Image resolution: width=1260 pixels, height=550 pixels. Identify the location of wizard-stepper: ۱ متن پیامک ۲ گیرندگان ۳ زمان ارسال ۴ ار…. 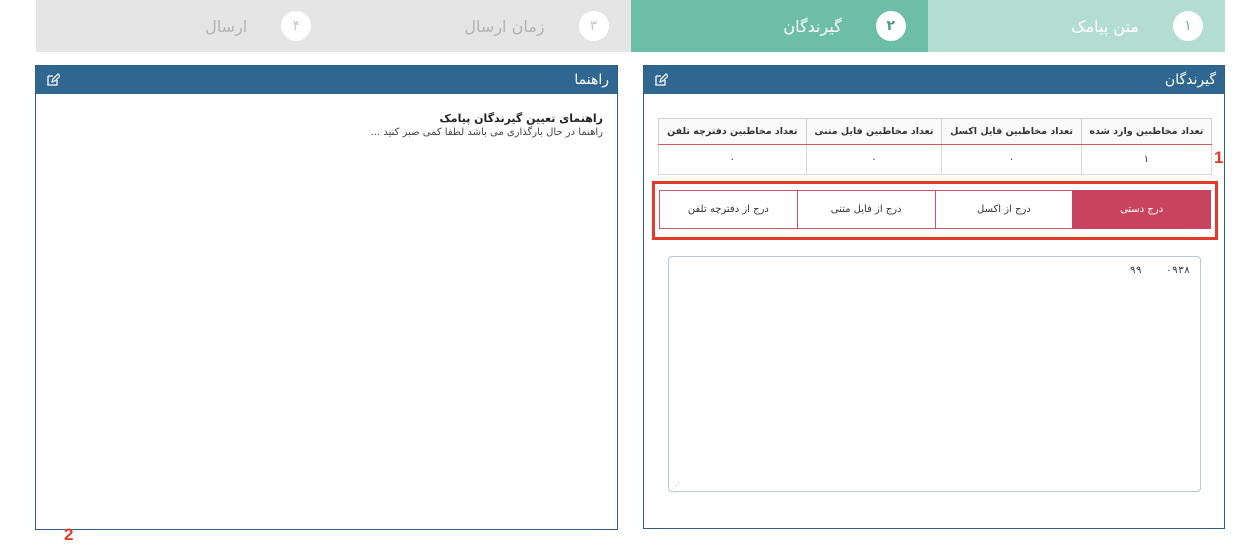
(630, 26).